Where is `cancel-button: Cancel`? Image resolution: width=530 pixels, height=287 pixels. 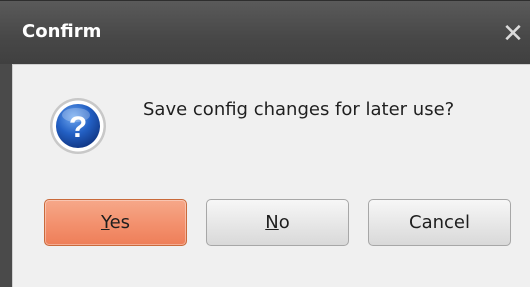
cancel-button: Cancel is located at coordinates (439, 222).